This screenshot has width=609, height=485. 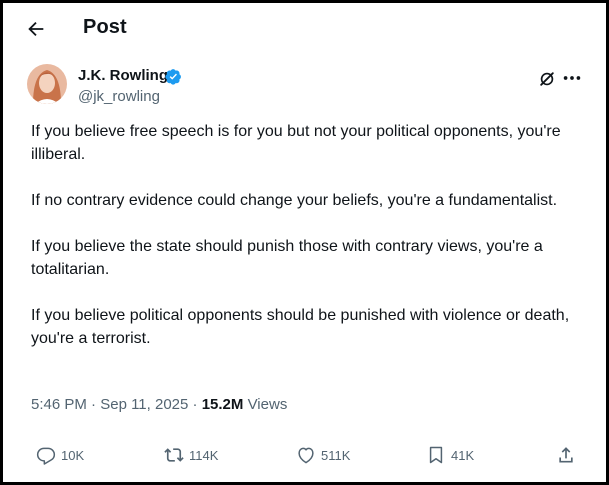 I want to click on share-icon, so click(x=566, y=455).